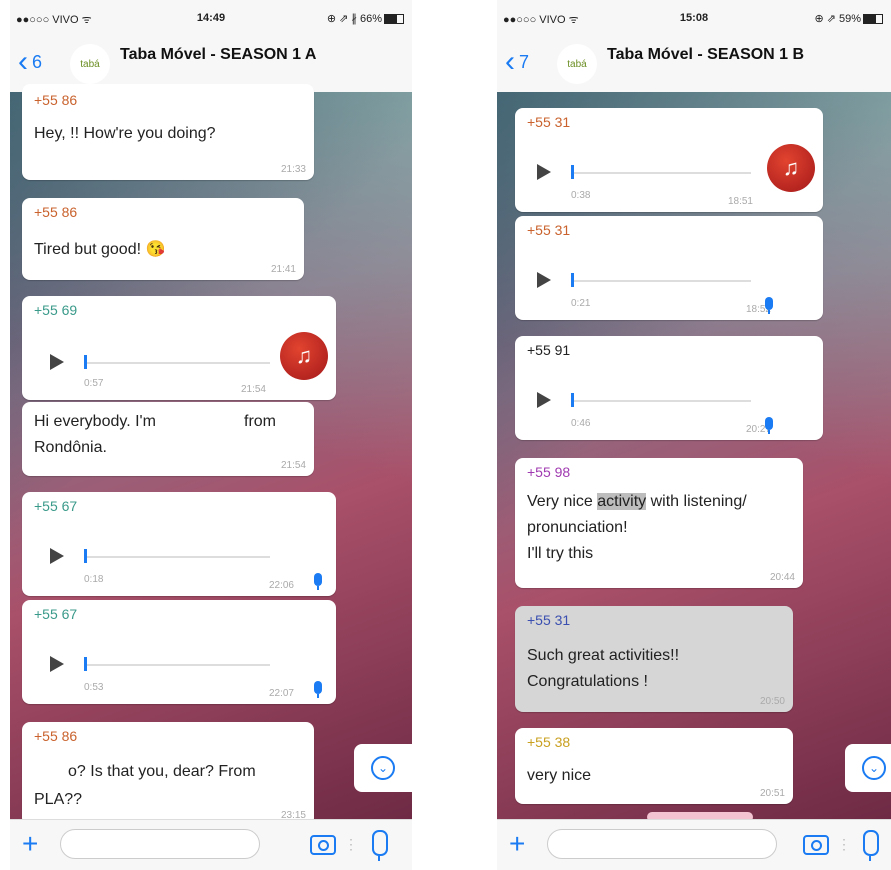 The image size is (891, 870). What do you see at coordinates (581, 195) in the screenshot?
I see `audio-duration: 0:38` at bounding box center [581, 195].